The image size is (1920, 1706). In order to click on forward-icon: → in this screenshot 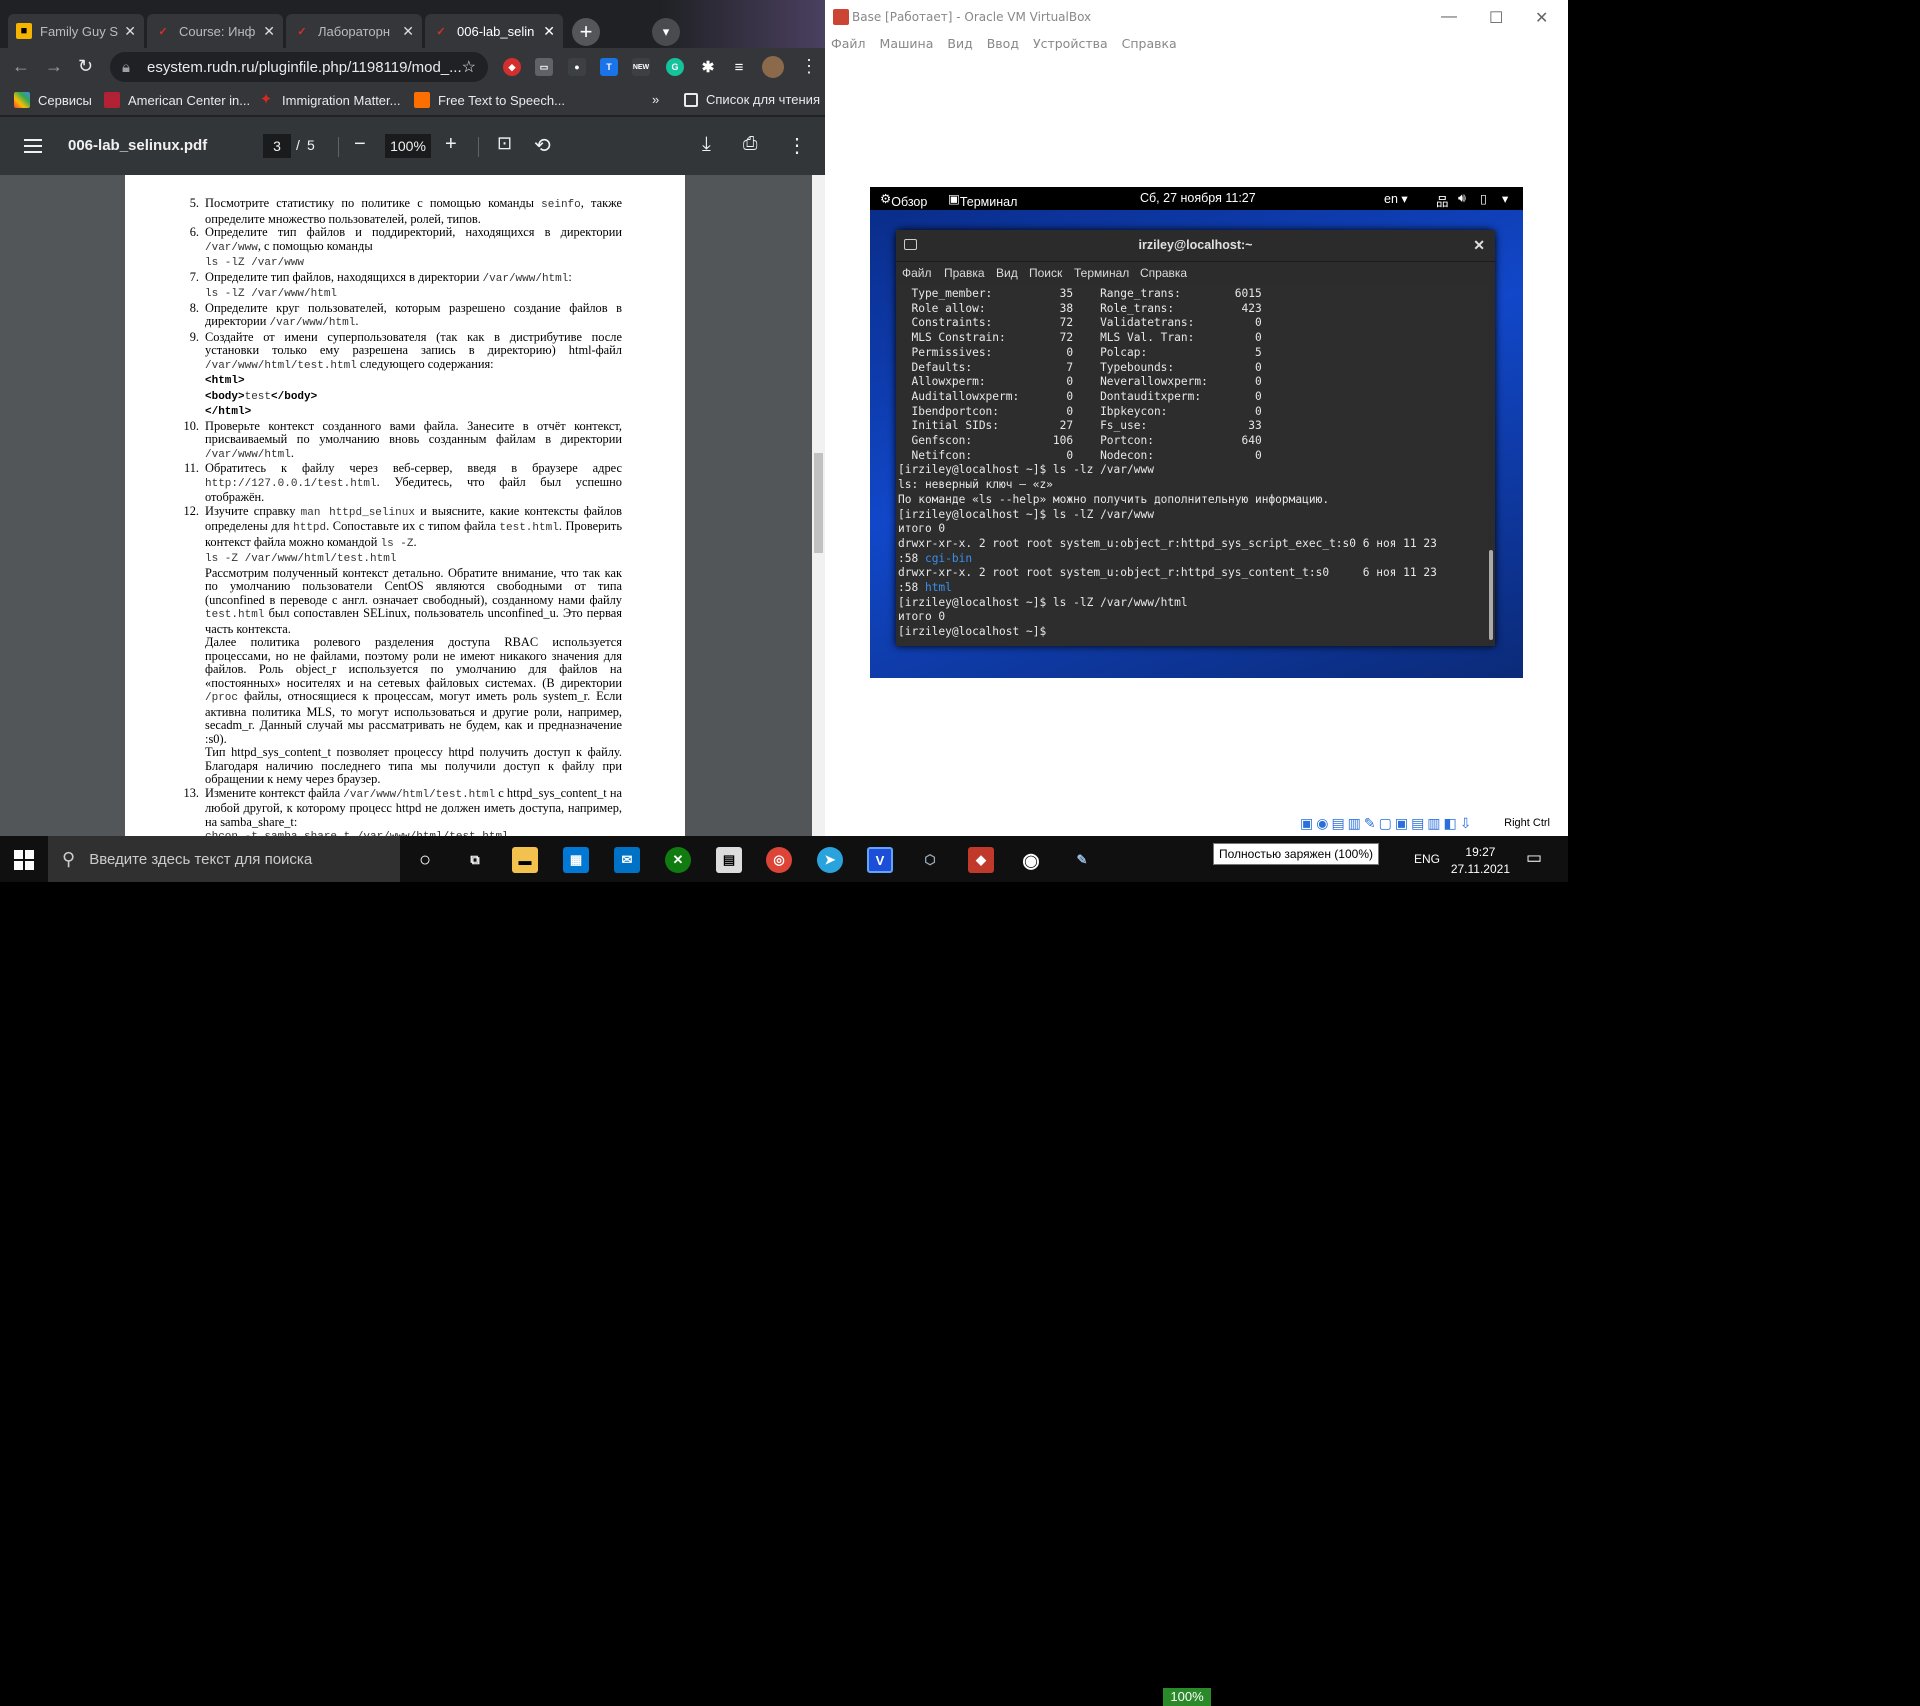, I will do `click(54, 66)`.